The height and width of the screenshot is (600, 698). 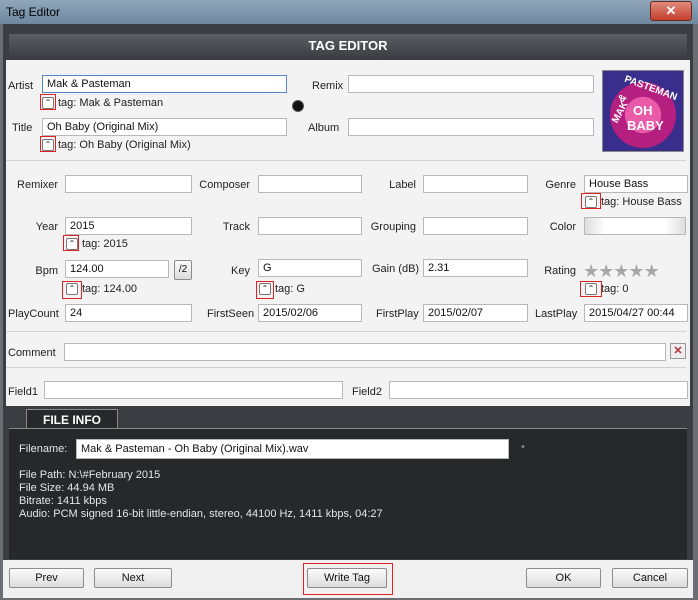 I want to click on title-tag: ⌃ tag: Oh Baby (Original Mix), so click(x=116, y=145).